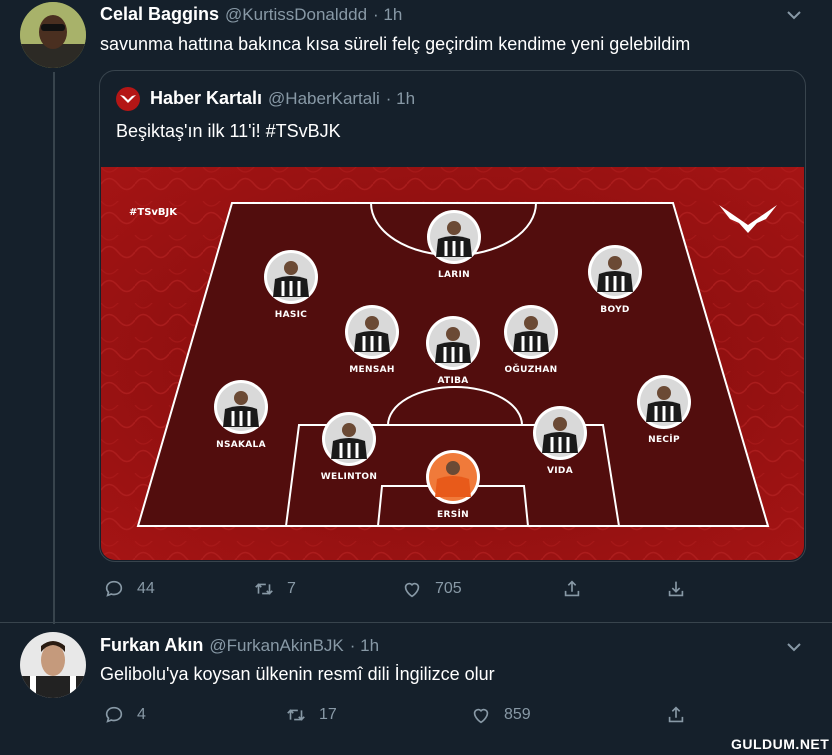 This screenshot has width=832, height=755. Describe the element at coordinates (151, 645) in the screenshot. I see `author-name: Furkan Akın` at that location.